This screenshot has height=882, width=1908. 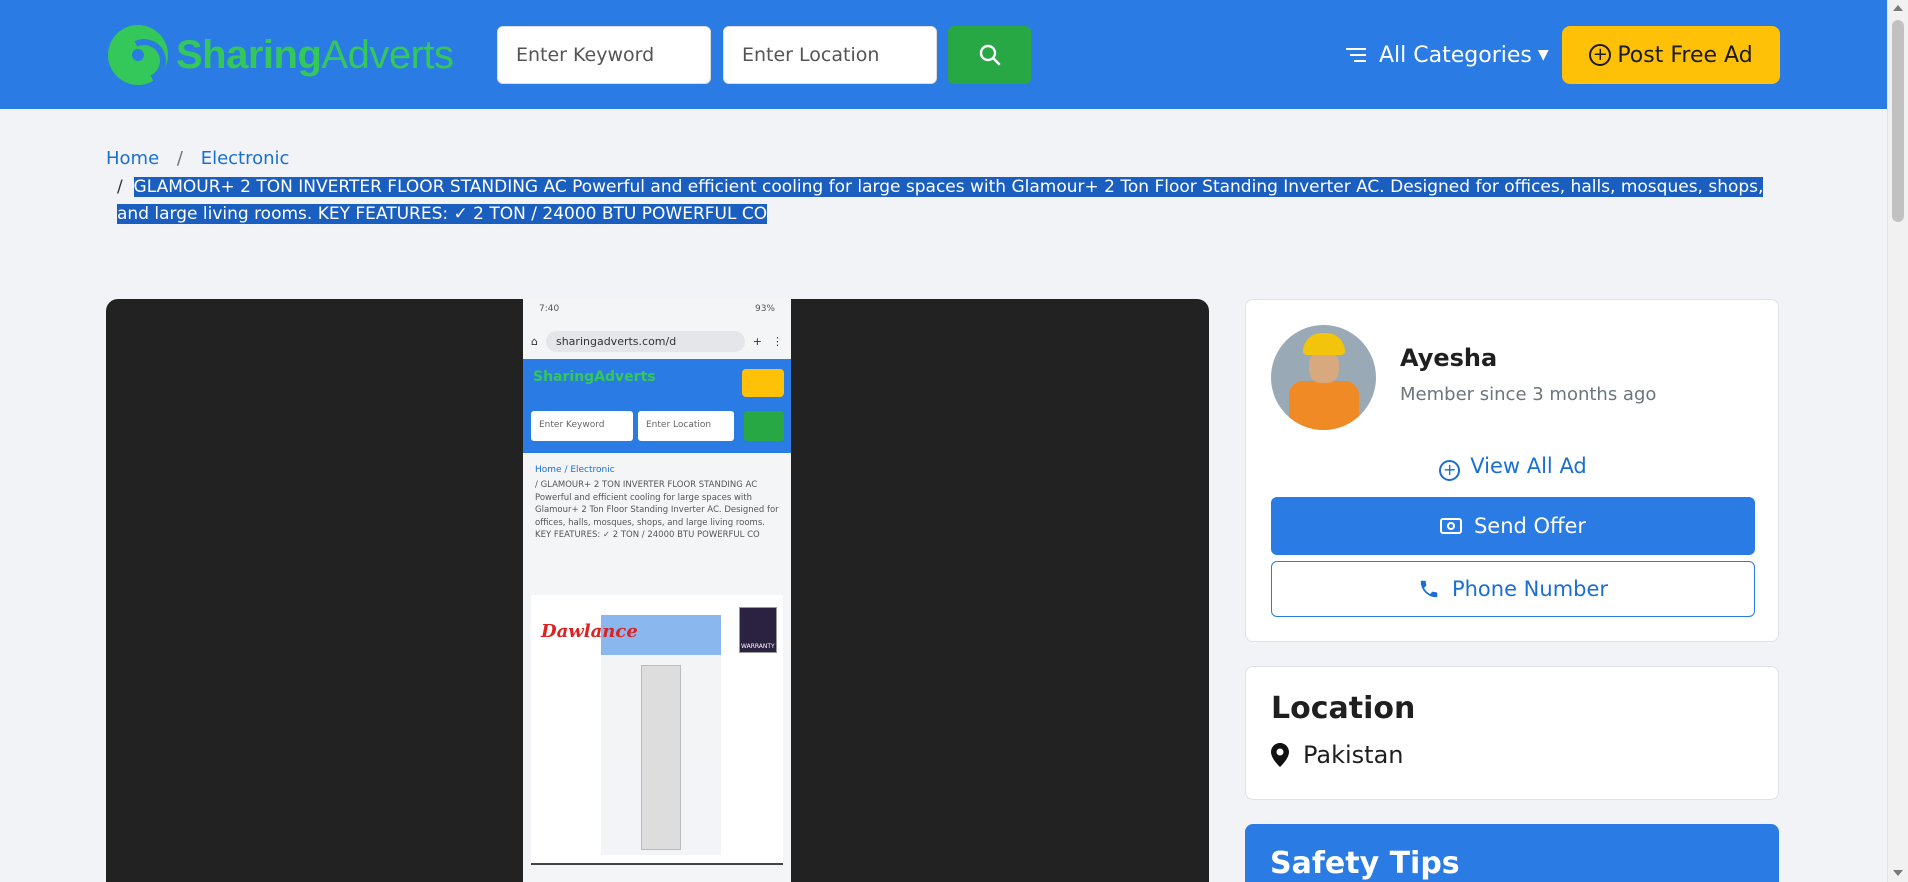 I want to click on view-all-ads-link: + View All Ad, so click(x=1513, y=467).